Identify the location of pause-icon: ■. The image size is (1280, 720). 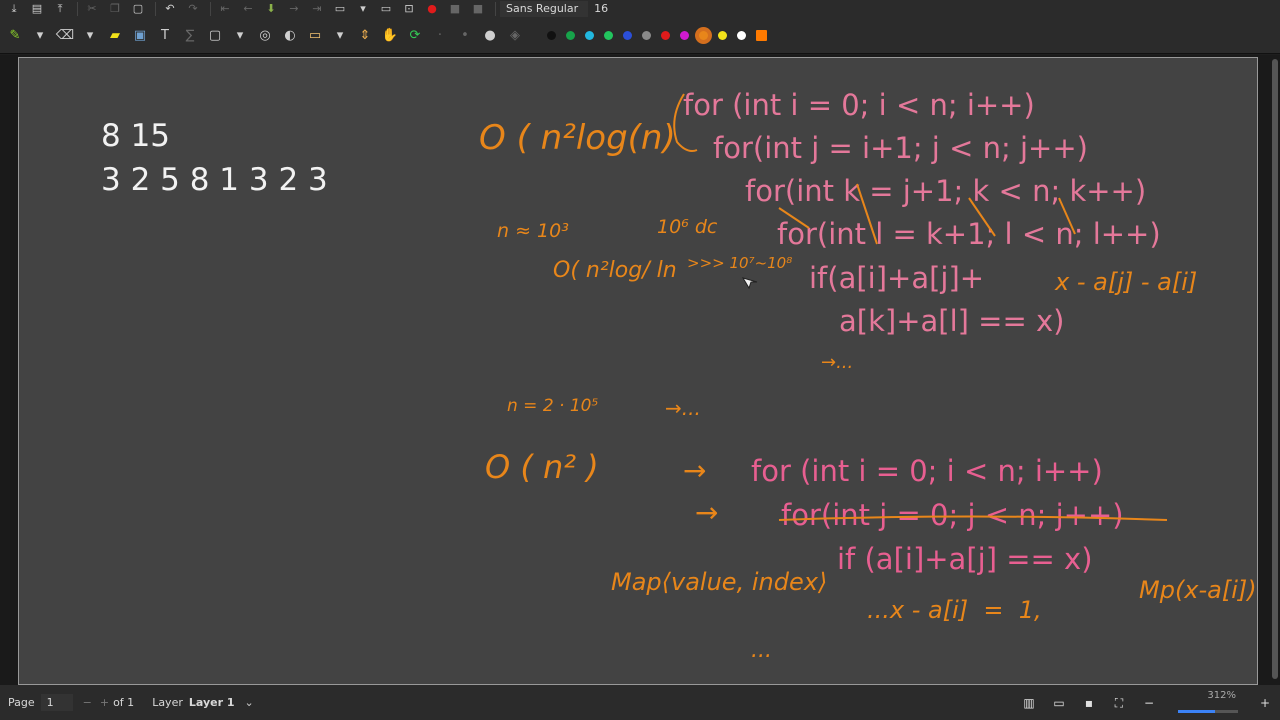
(478, 9).